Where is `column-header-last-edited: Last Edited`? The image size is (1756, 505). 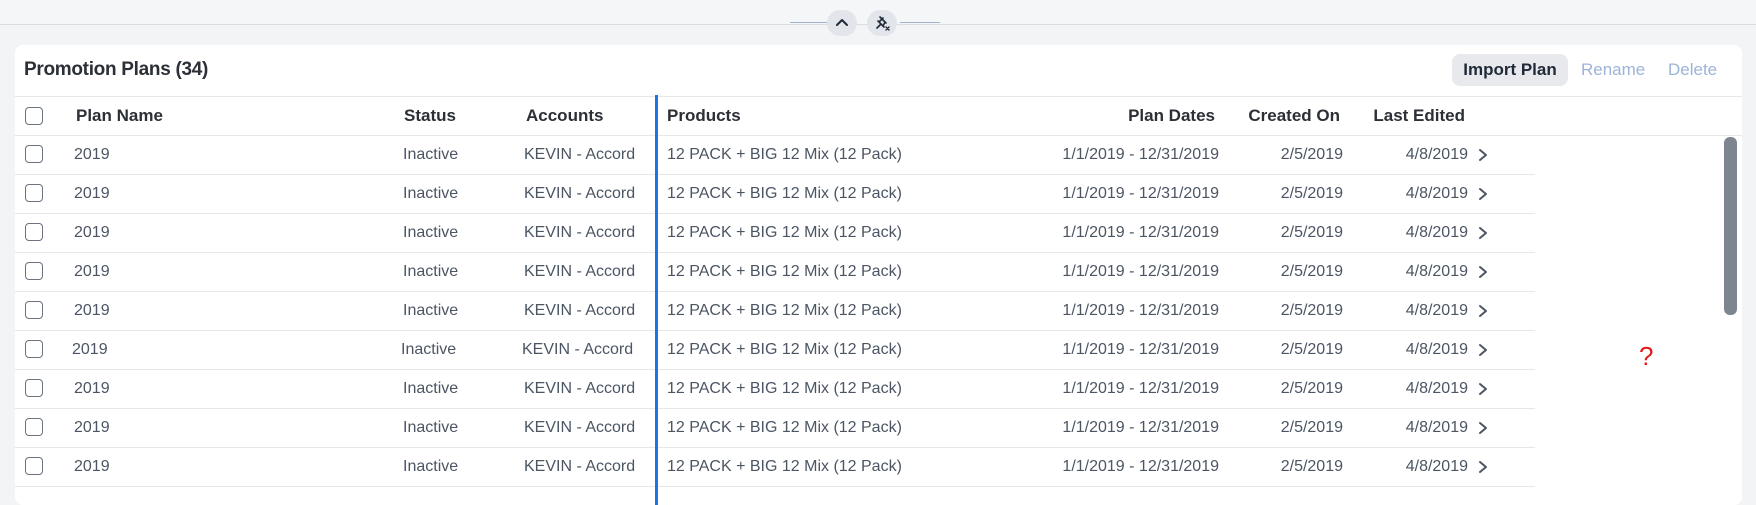
column-header-last-edited: Last Edited is located at coordinates (1390, 116).